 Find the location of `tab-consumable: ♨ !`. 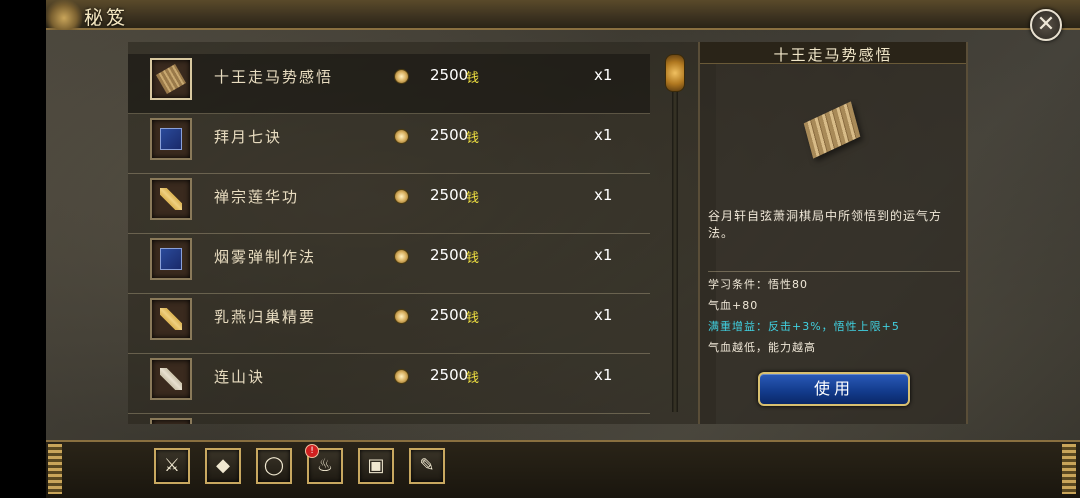

tab-consumable: ♨ ! is located at coordinates (324, 464).